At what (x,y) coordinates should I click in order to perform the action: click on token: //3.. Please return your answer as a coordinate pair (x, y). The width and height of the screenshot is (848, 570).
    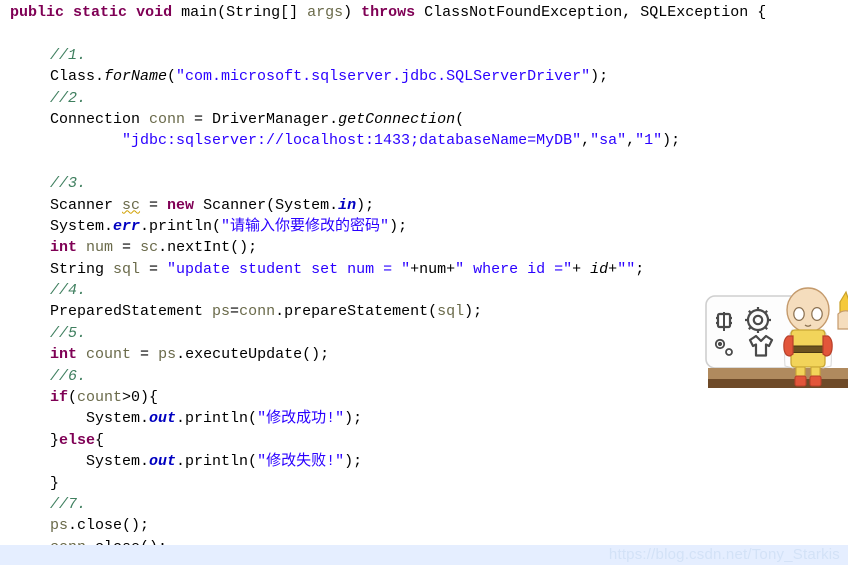
    Looking at the image, I should click on (68, 184).